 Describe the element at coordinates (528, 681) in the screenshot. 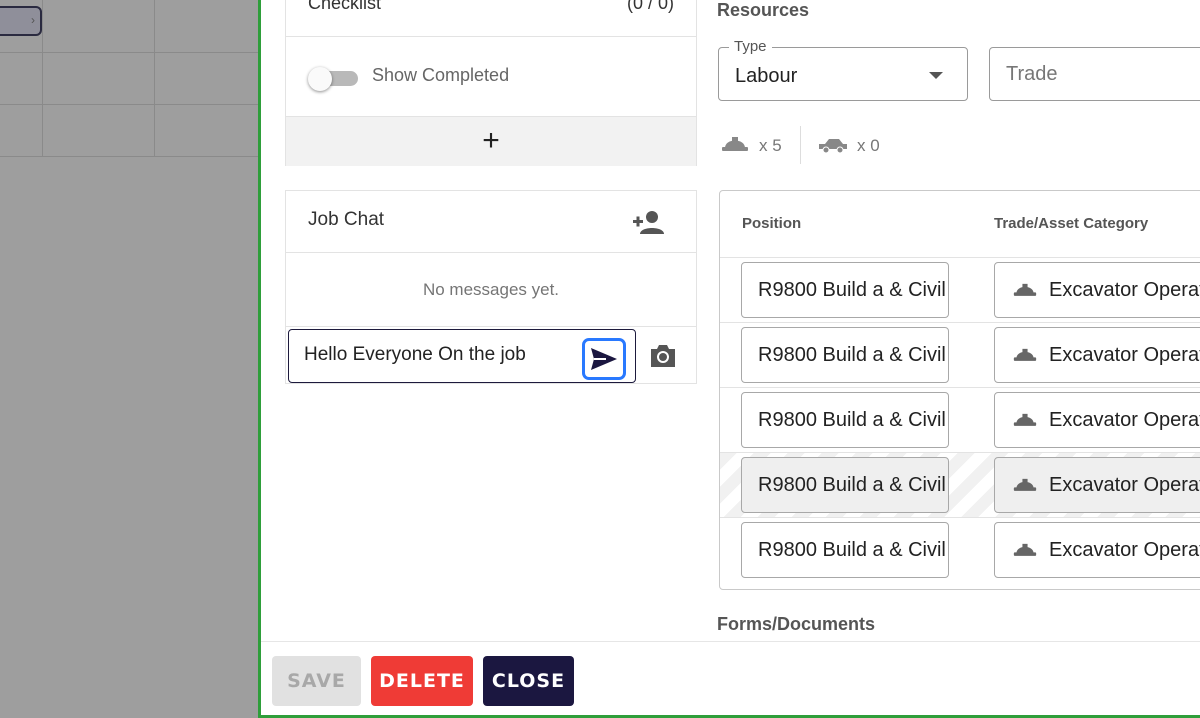

I see `close-button: CLOSE` at that location.